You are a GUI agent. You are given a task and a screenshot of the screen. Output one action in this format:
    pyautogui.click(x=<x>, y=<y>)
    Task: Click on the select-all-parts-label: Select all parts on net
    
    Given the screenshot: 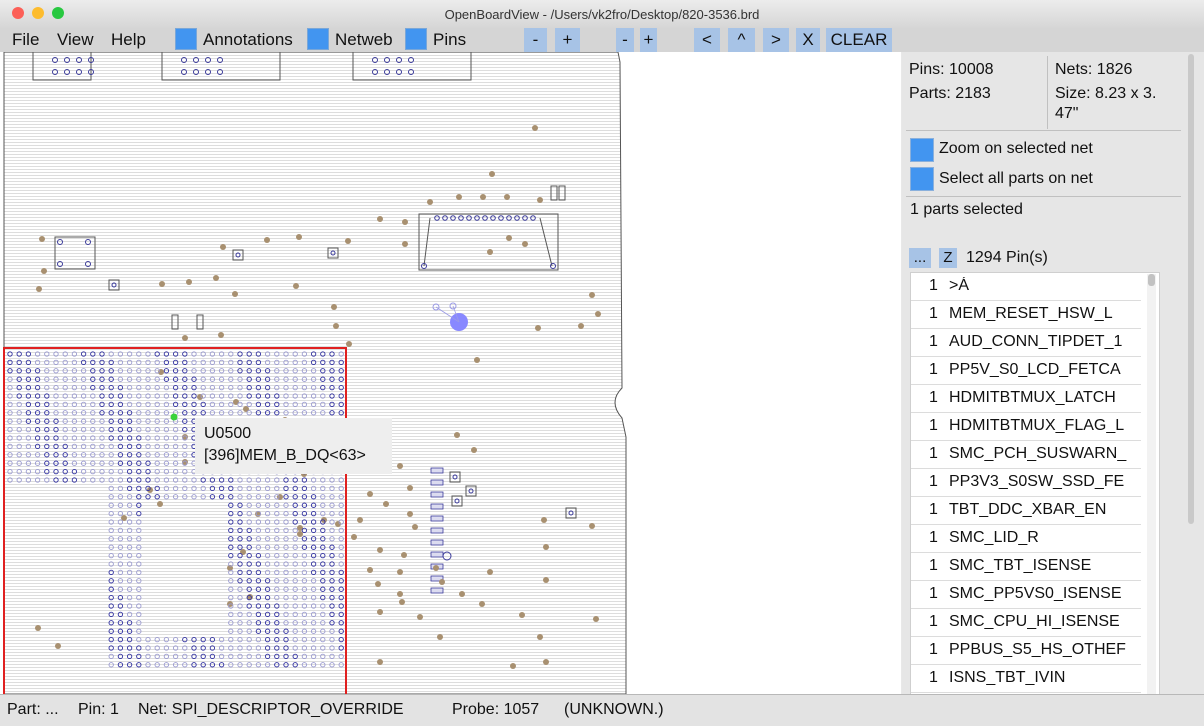 What is the action you would take?
    pyautogui.click(x=1016, y=179)
    